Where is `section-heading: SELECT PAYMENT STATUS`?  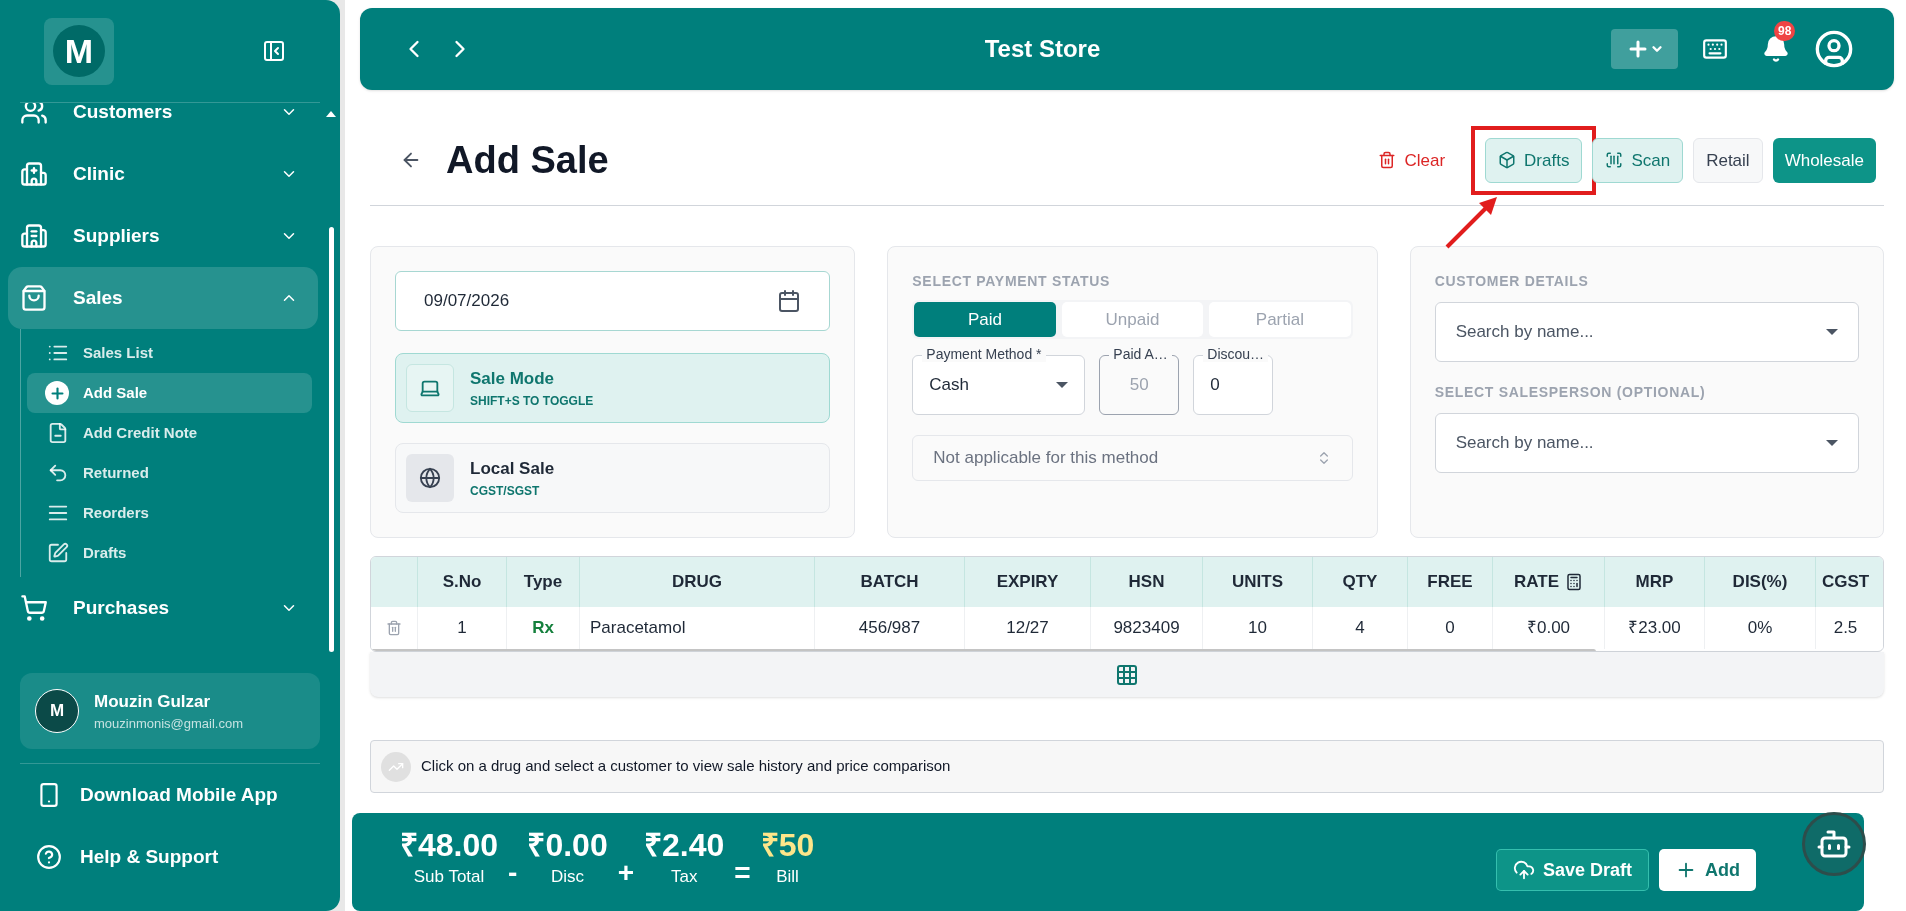 section-heading: SELECT PAYMENT STATUS is located at coordinates (1012, 281).